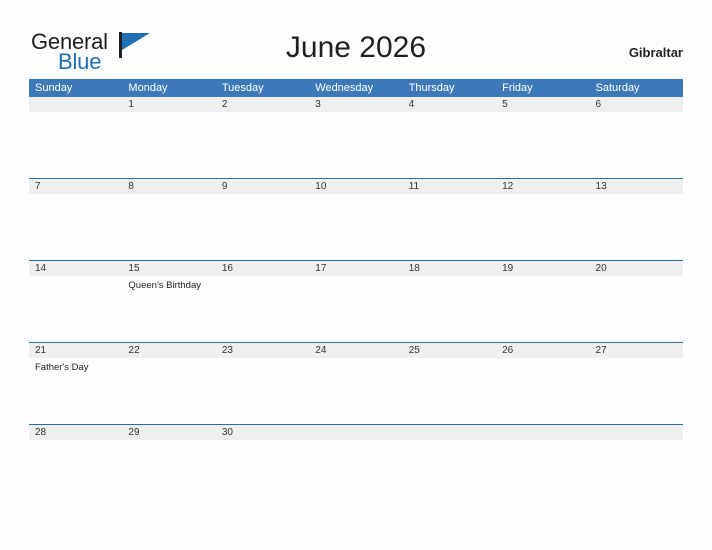  Describe the element at coordinates (168, 104) in the screenshot. I see `day-number: 1` at that location.